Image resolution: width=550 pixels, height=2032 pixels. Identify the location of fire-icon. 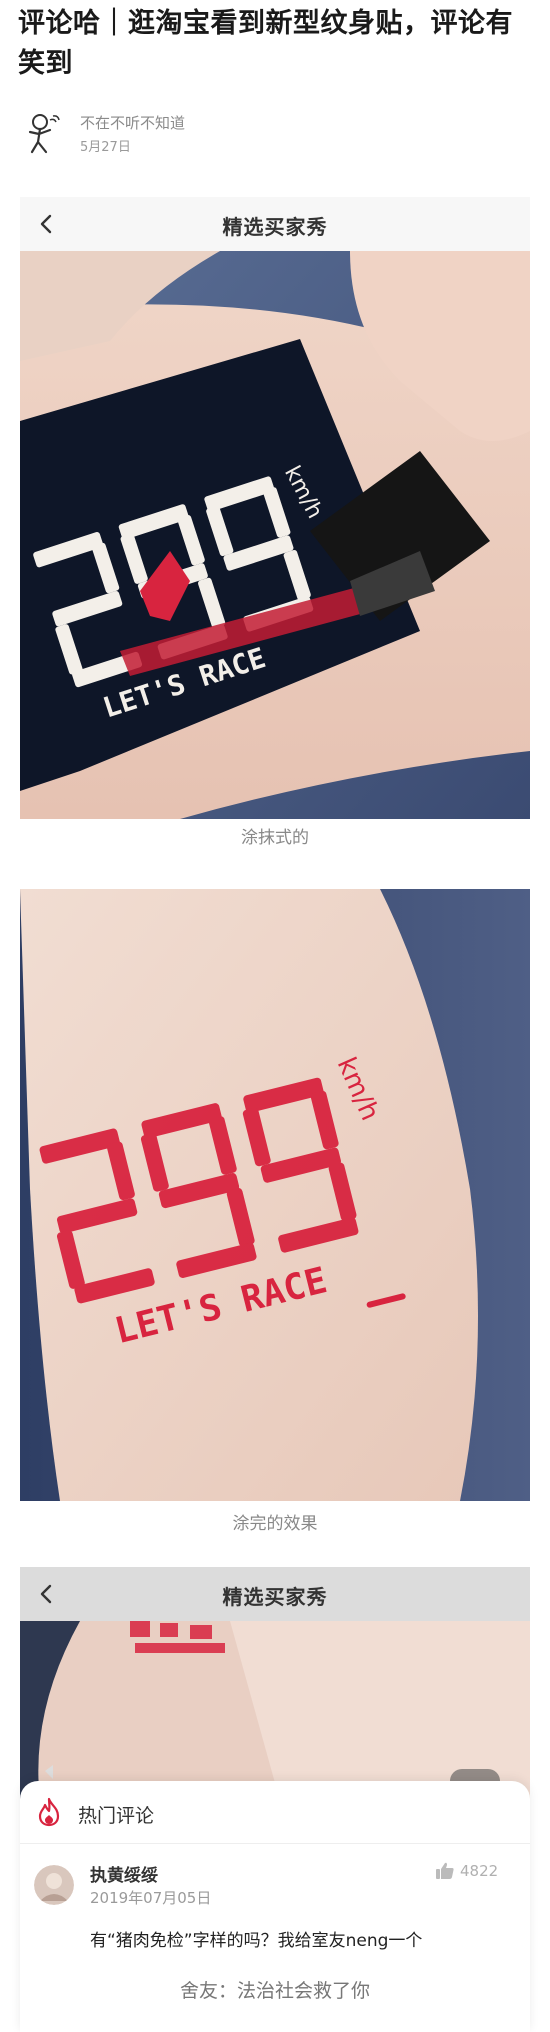
(49, 1812).